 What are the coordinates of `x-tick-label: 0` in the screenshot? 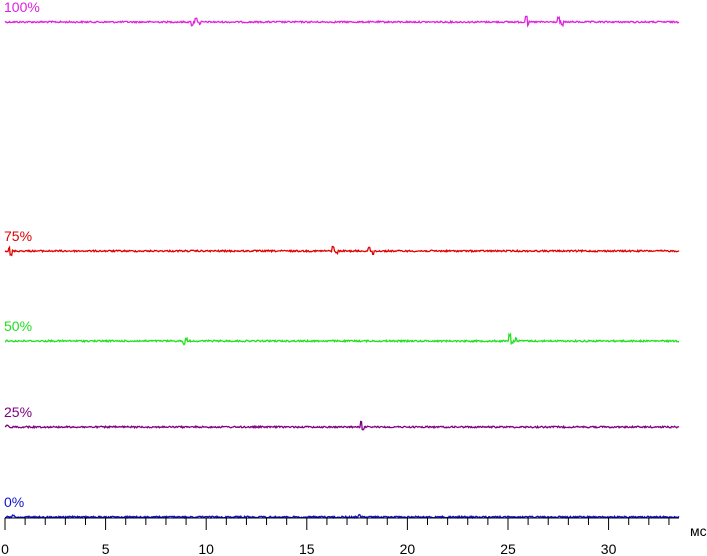 It's located at (5, 548).